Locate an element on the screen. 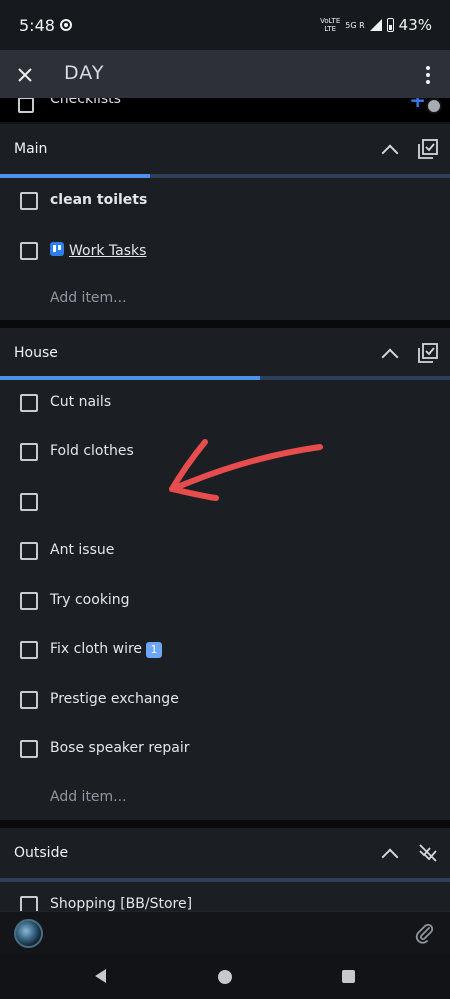  item-label: Ant issue is located at coordinates (82, 550).